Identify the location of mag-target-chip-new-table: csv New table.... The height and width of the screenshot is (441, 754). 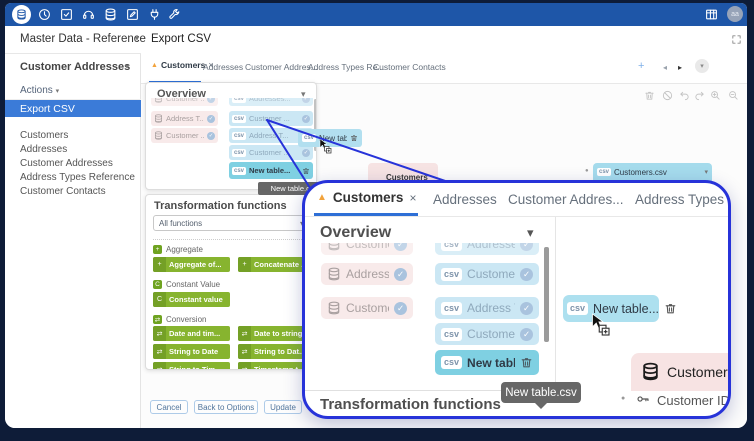
(487, 362).